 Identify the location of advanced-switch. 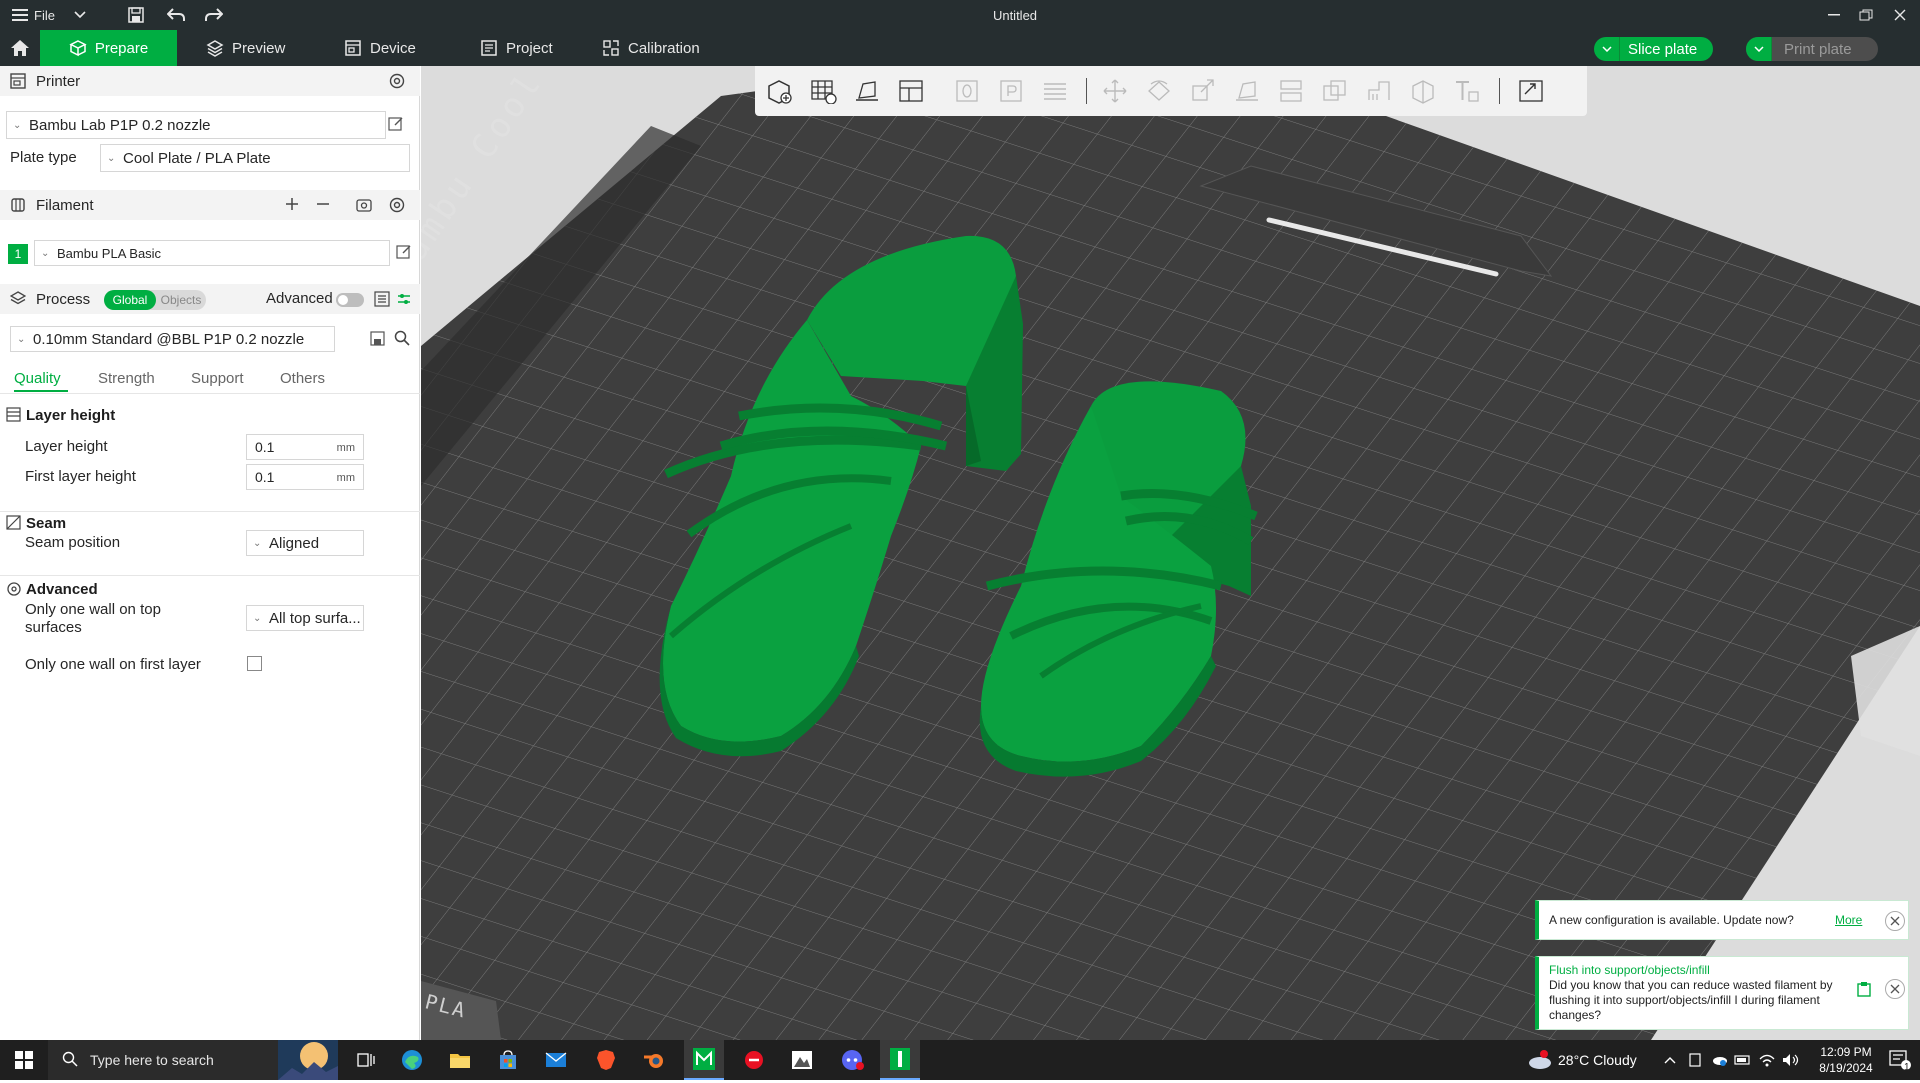
(350, 300).